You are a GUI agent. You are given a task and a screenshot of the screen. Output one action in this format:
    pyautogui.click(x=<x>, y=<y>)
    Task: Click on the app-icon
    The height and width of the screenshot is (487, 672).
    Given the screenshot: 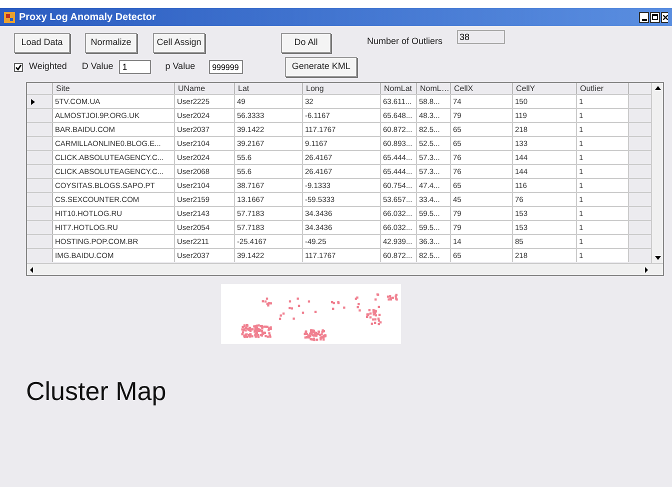 What is the action you would take?
    pyautogui.click(x=9, y=17)
    